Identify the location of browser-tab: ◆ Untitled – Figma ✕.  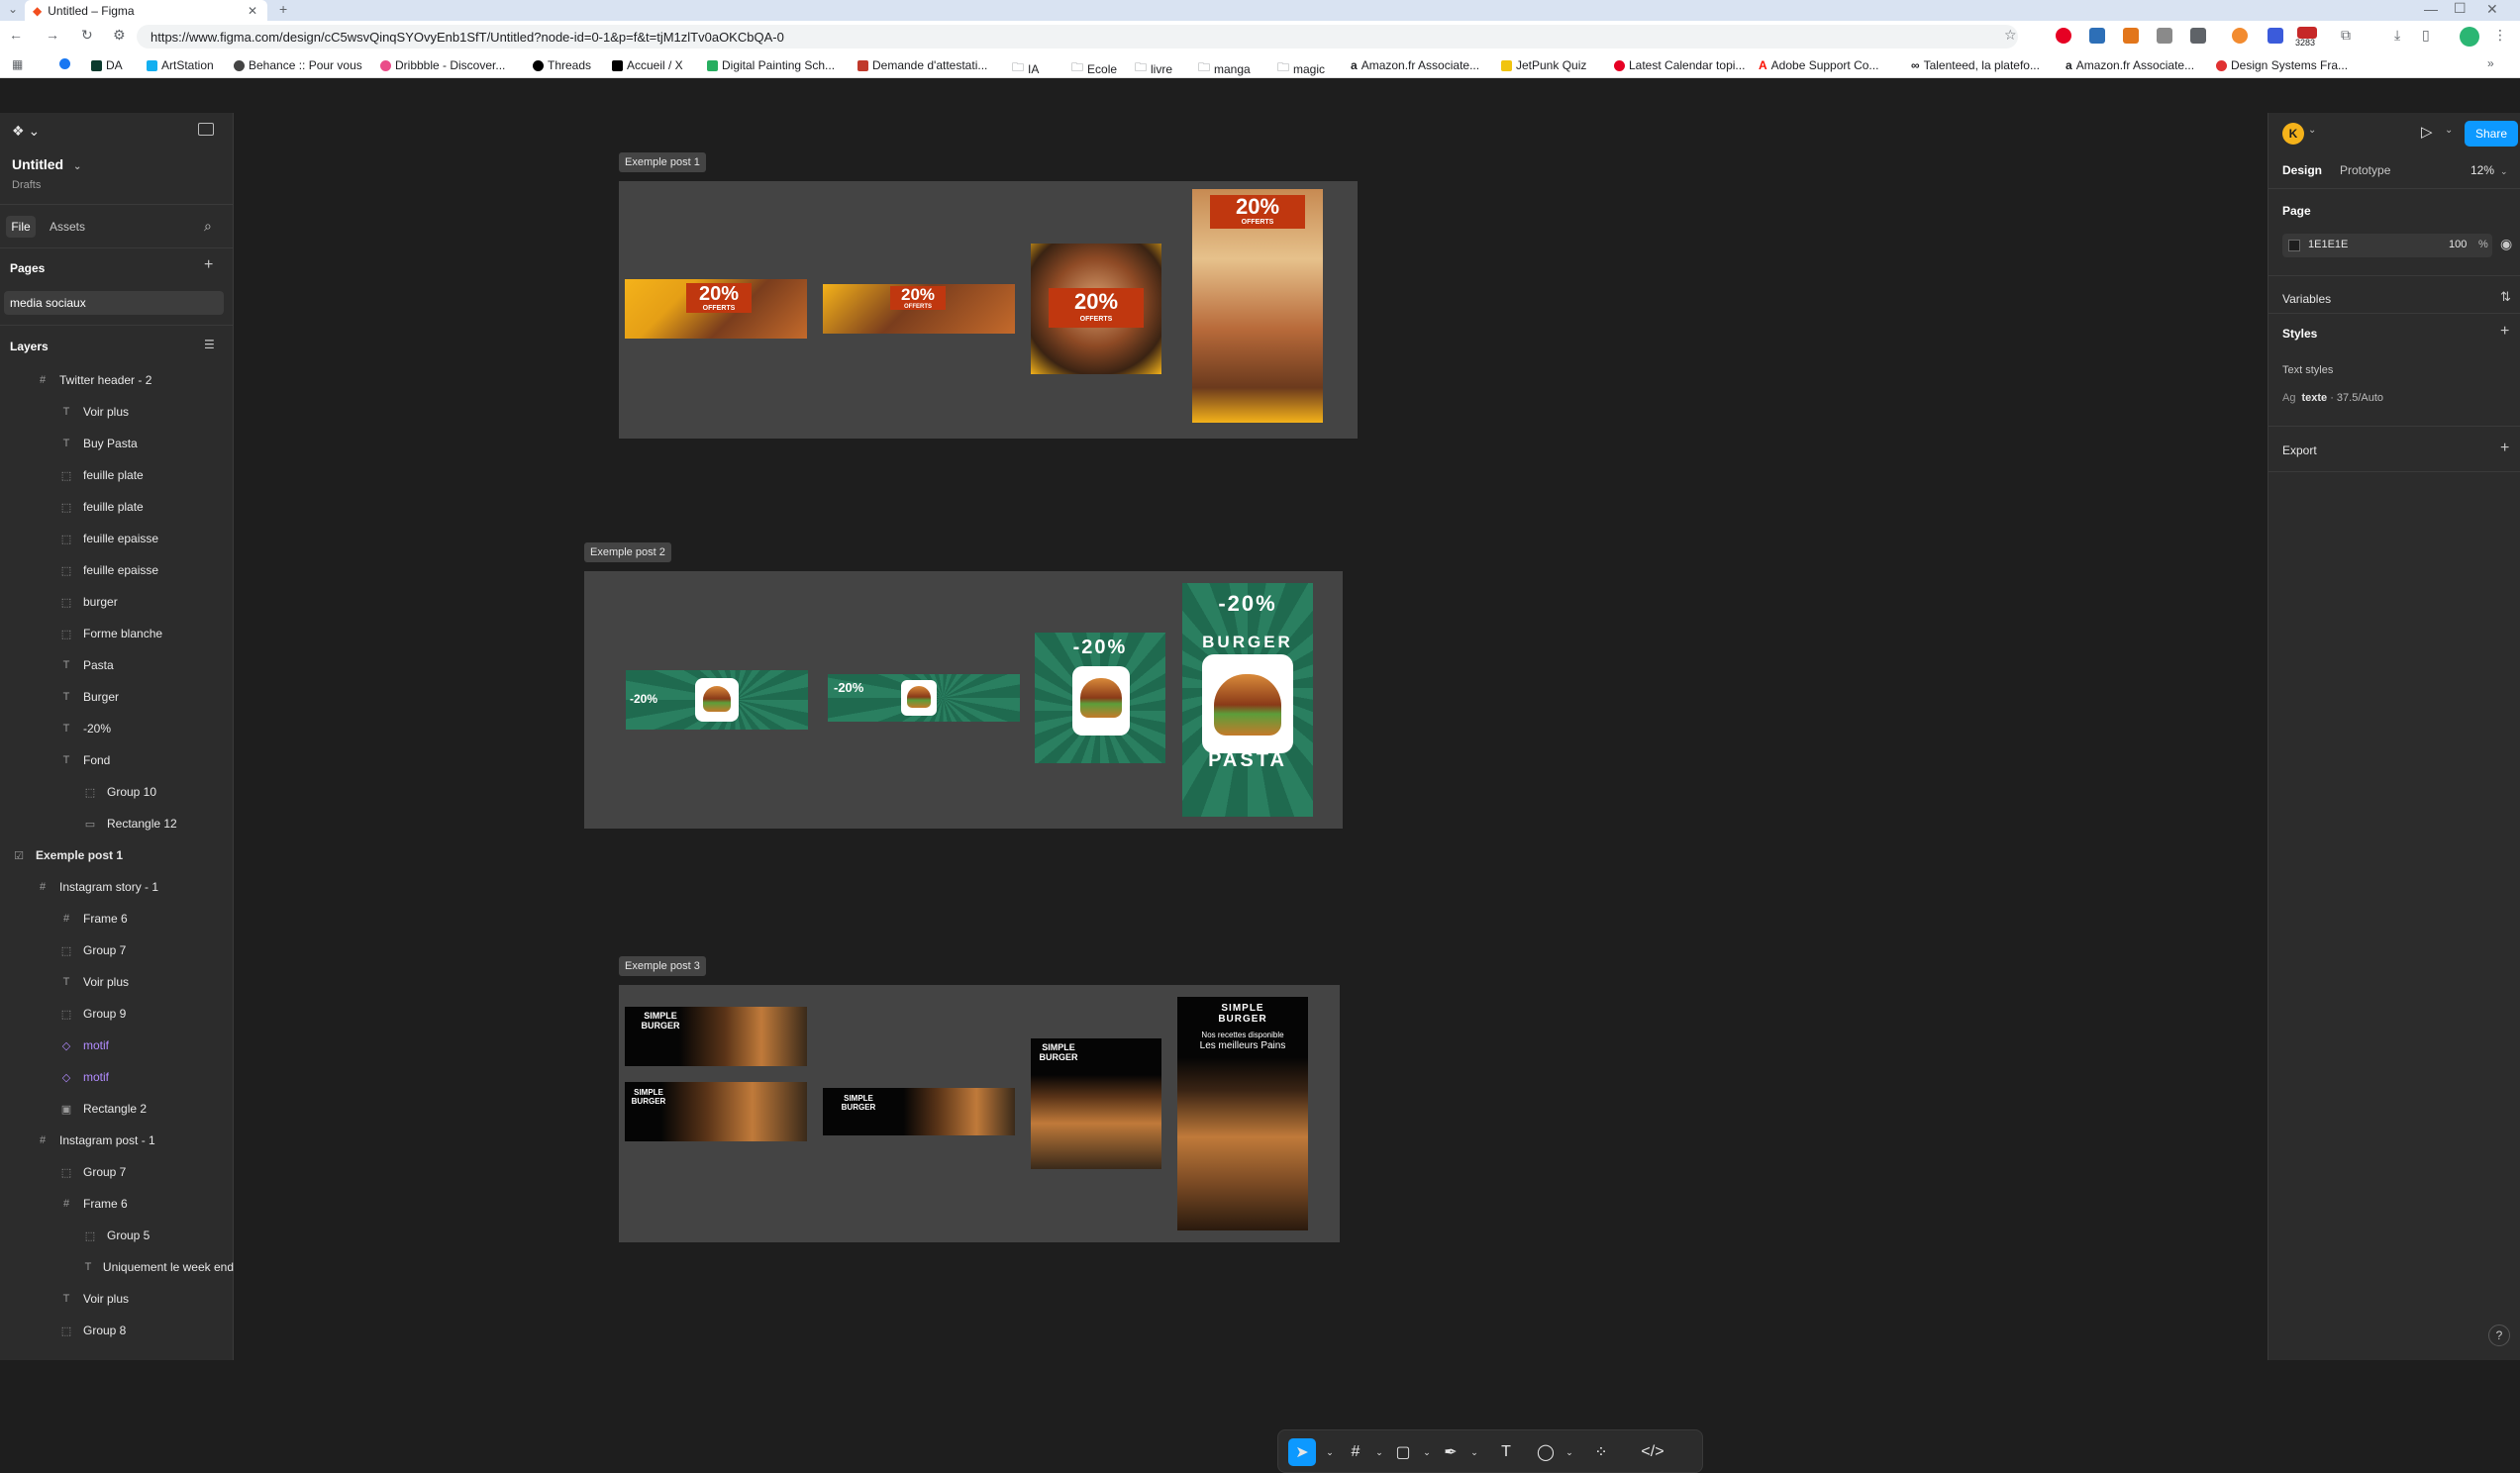
(146, 10).